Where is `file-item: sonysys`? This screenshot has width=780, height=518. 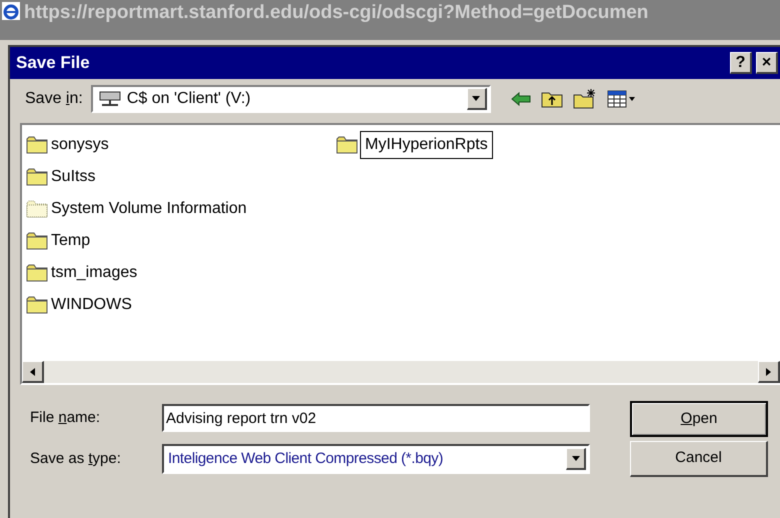
file-item: sonysys is located at coordinates (171, 145).